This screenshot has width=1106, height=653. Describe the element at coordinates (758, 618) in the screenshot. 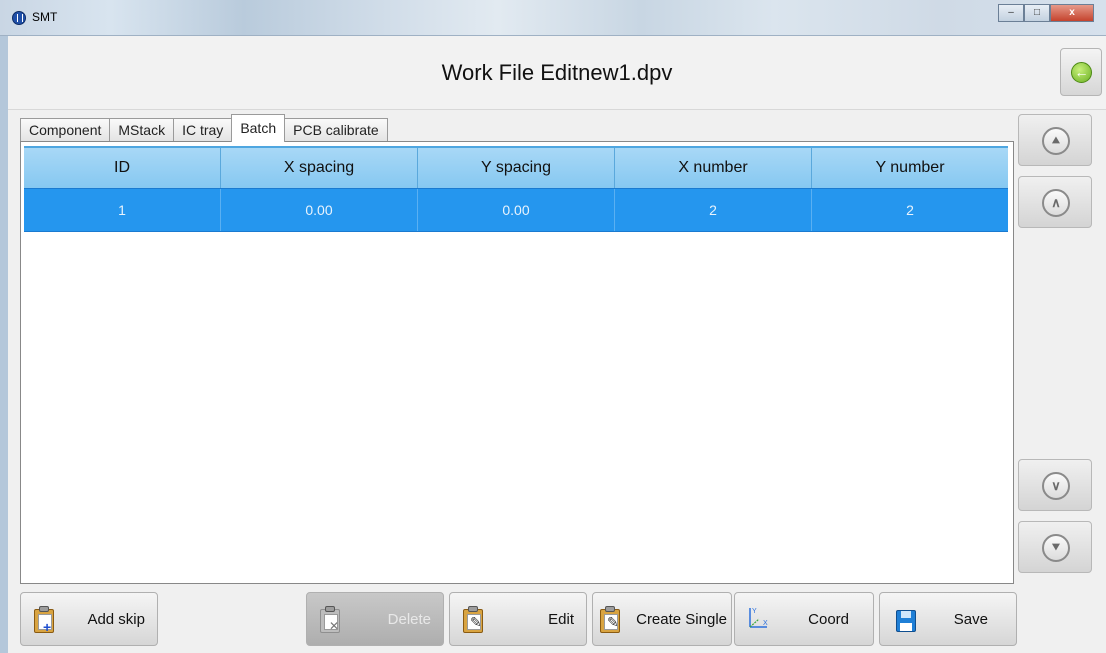

I see `coordinate-axes-icon: Y X` at that location.